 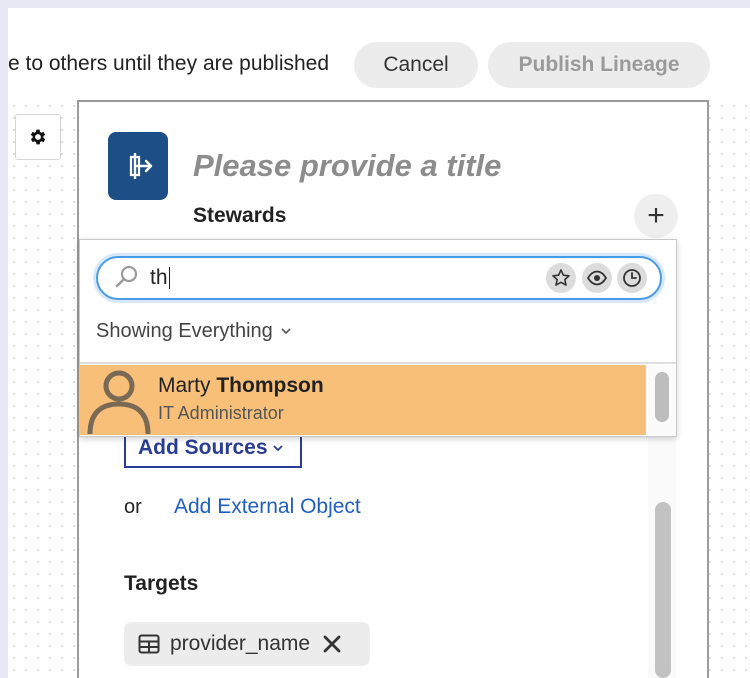 I want to click on add-steward-button: +, so click(x=656, y=216).